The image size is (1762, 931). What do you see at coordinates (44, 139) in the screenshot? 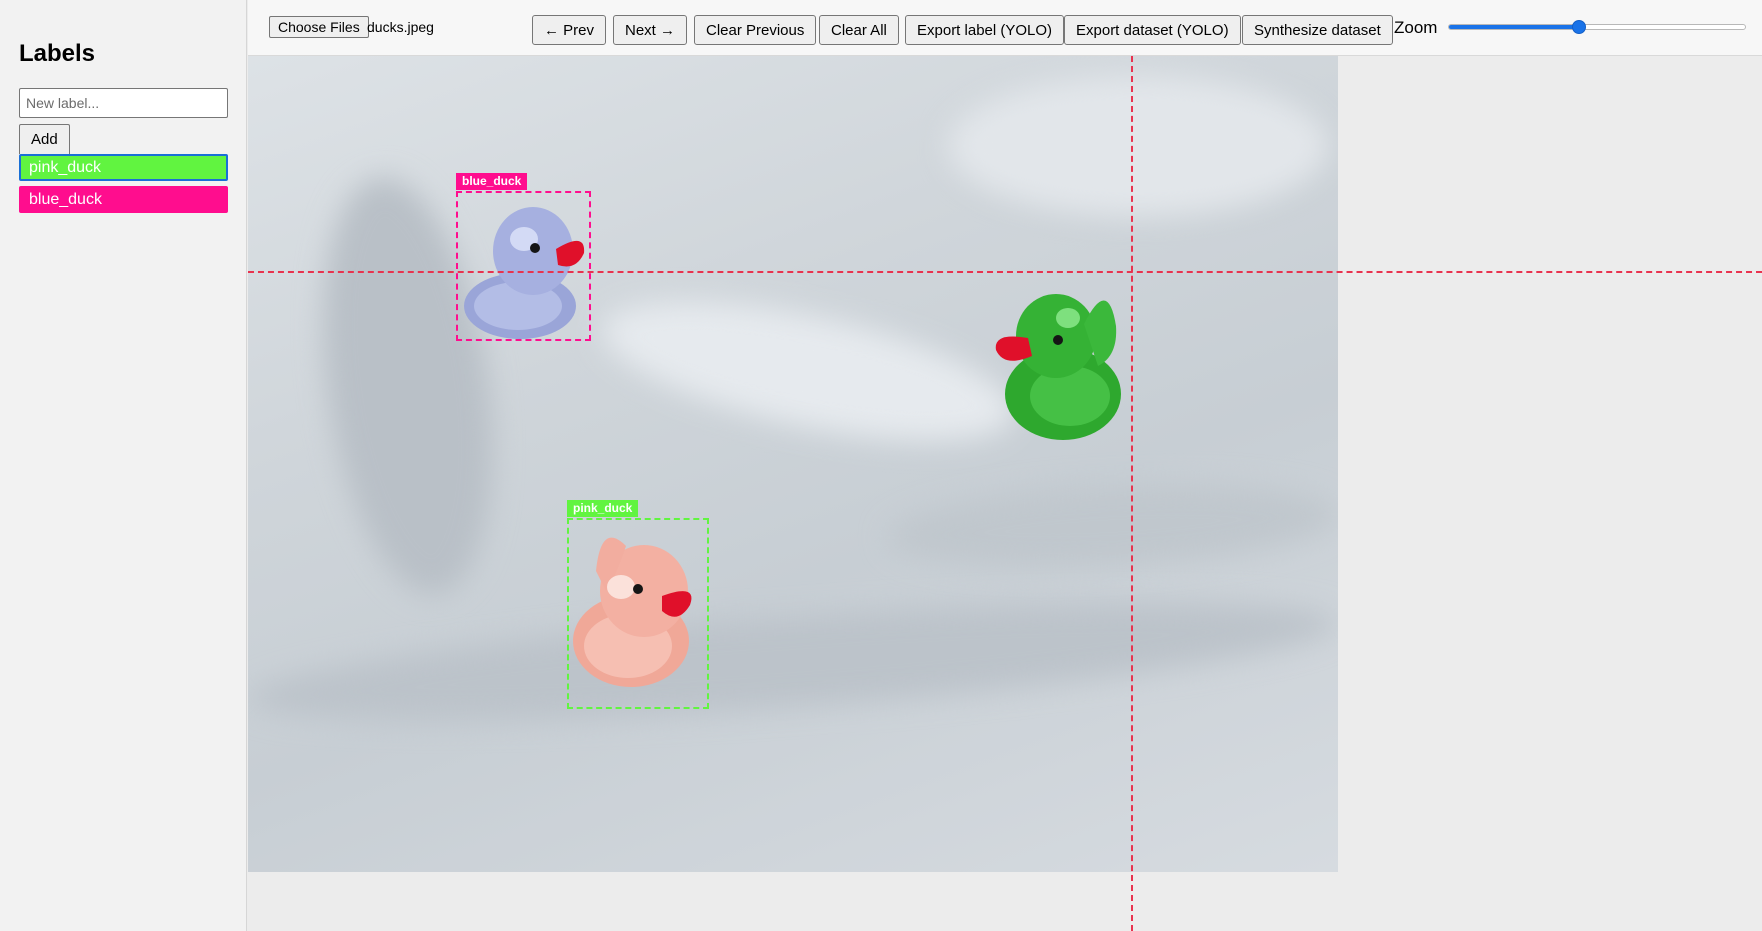
I see `add-label-button: Add` at bounding box center [44, 139].